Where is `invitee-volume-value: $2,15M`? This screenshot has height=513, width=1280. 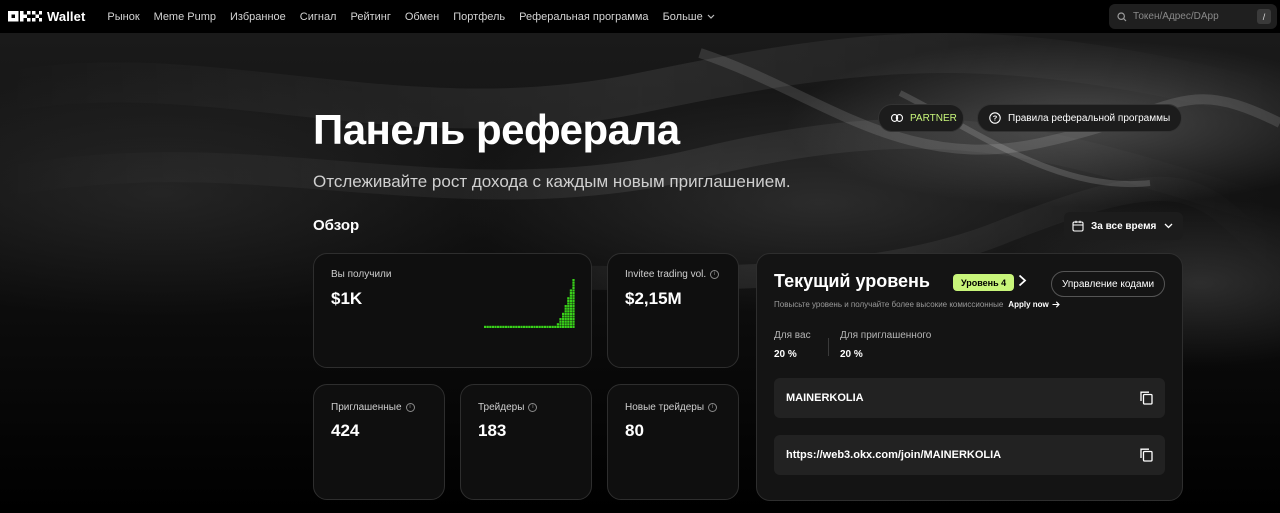
invitee-volume-value: $2,15M is located at coordinates (653, 298).